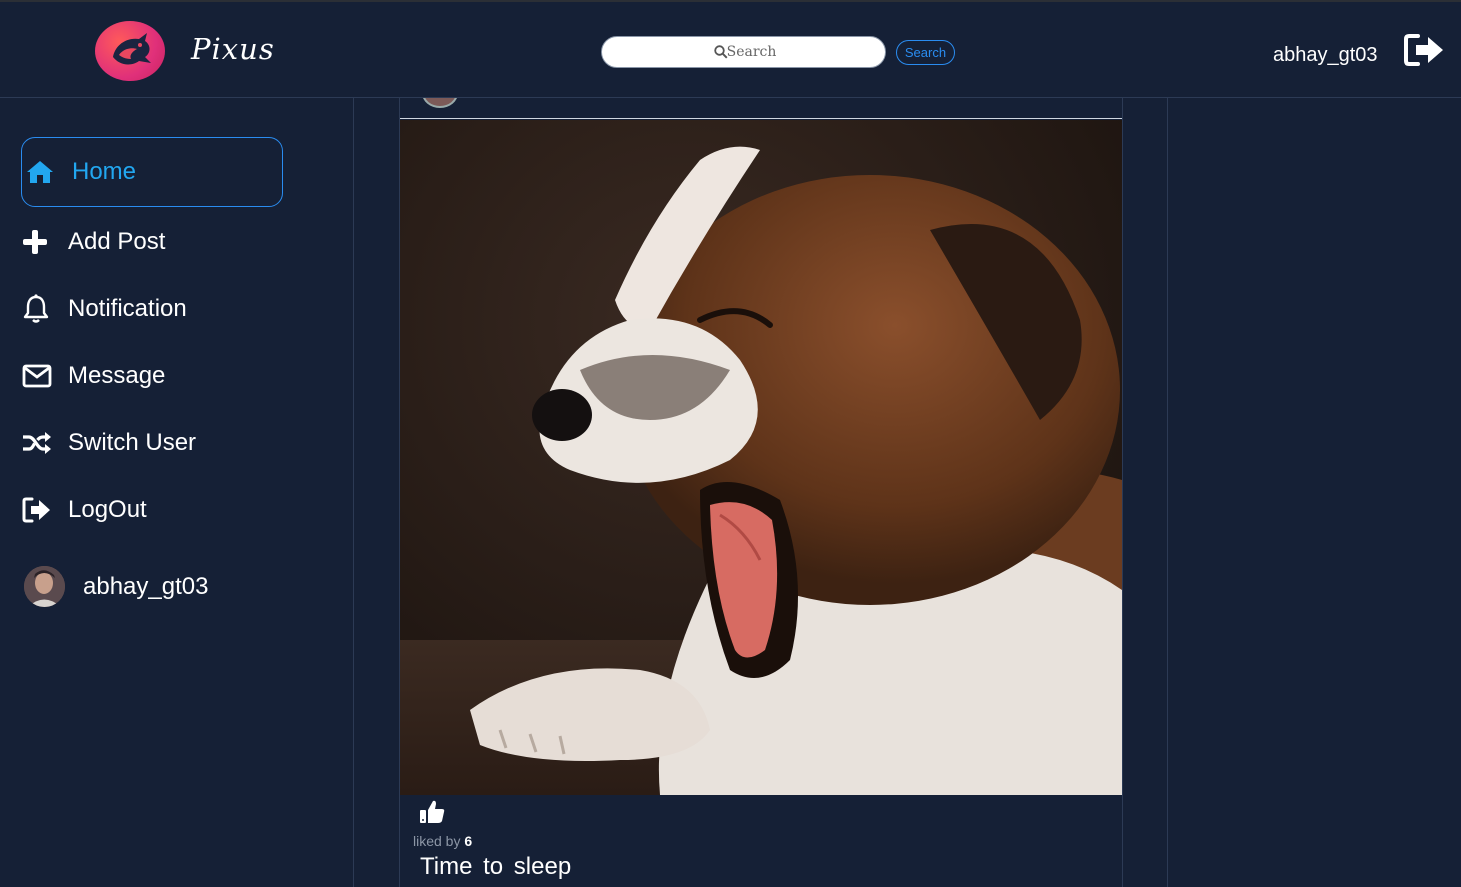 This screenshot has width=1461, height=887. Describe the element at coordinates (127, 308) in the screenshot. I see `sidebar-item-label: Notification` at that location.